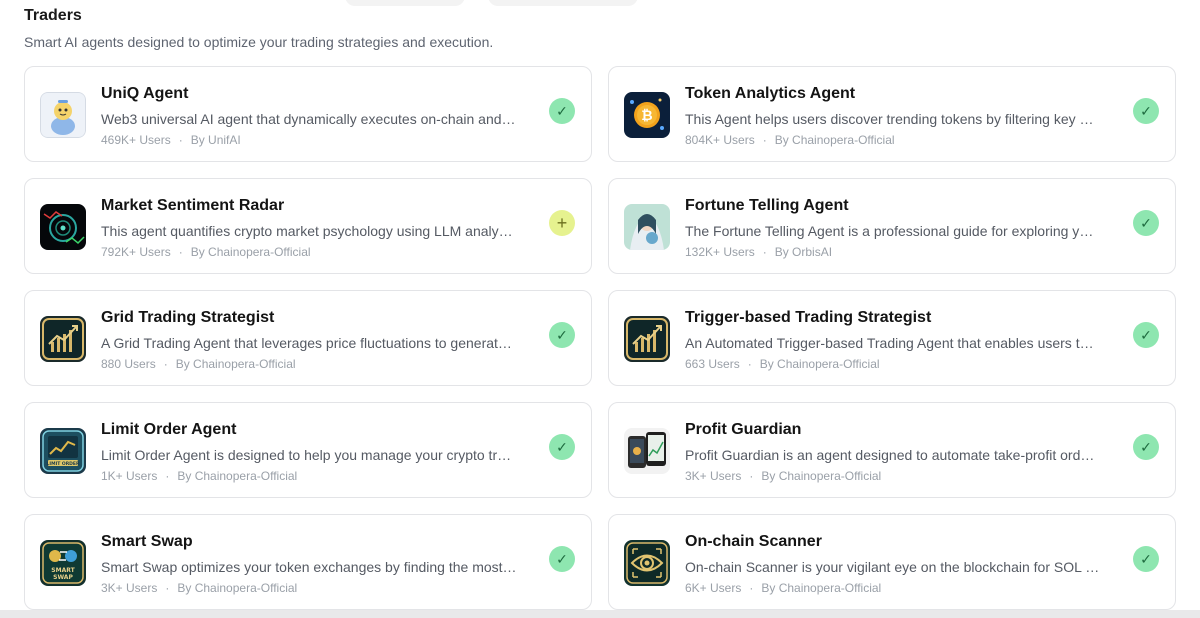  What do you see at coordinates (63, 115) in the screenshot?
I see `uniq-avatar-icon` at bounding box center [63, 115].